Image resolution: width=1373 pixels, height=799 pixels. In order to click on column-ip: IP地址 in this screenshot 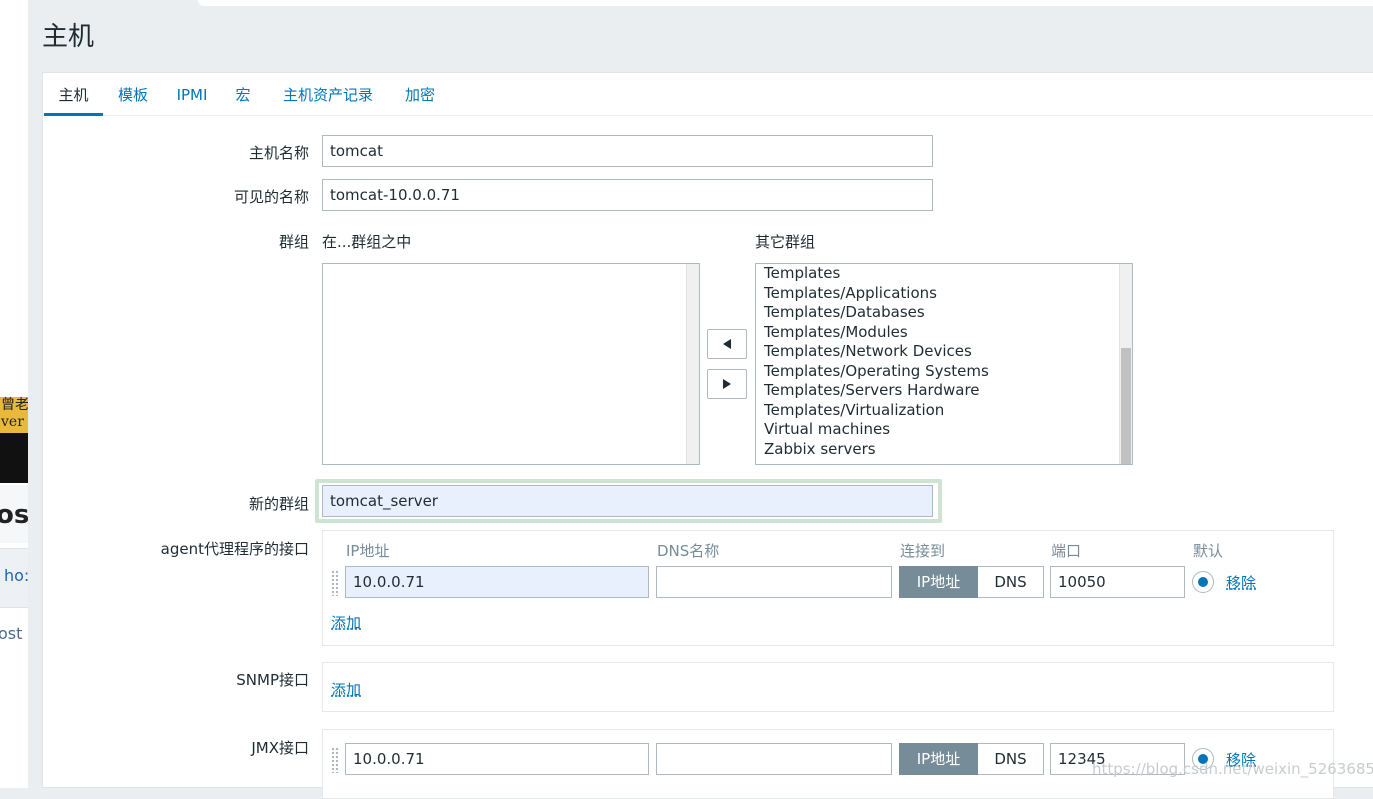, I will do `click(368, 551)`.